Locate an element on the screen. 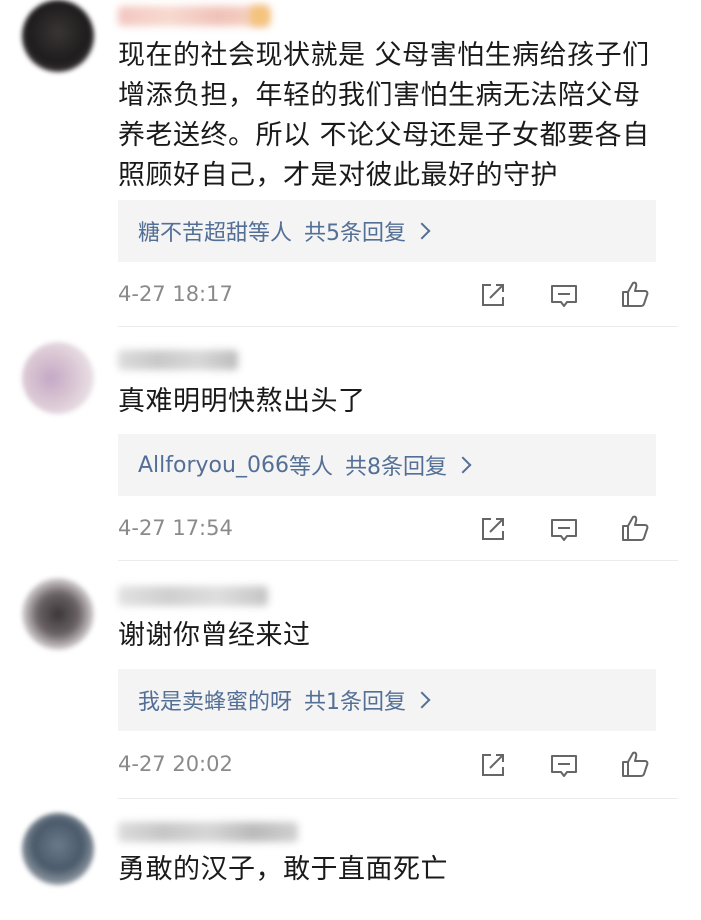  comment-text: 勇敢的汉子，敢于直面死亡 is located at coordinates (283, 869).